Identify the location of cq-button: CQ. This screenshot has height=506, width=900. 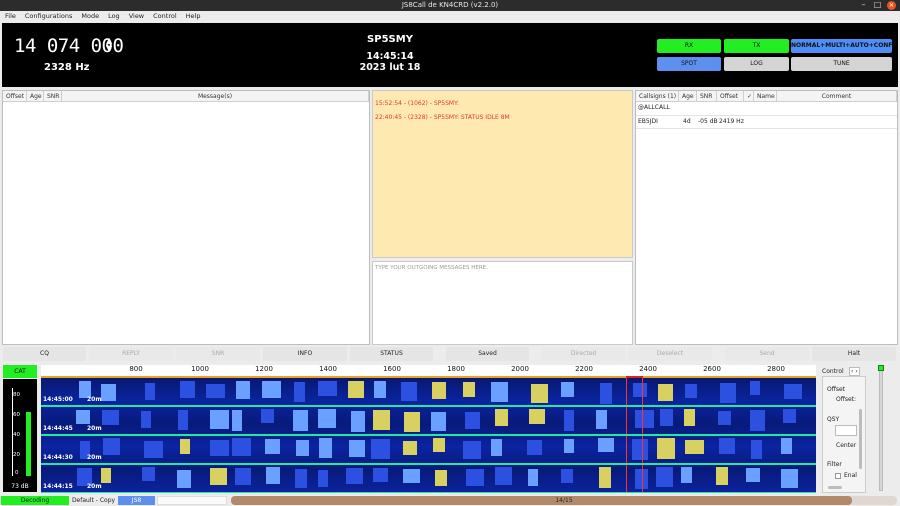
(44, 354).